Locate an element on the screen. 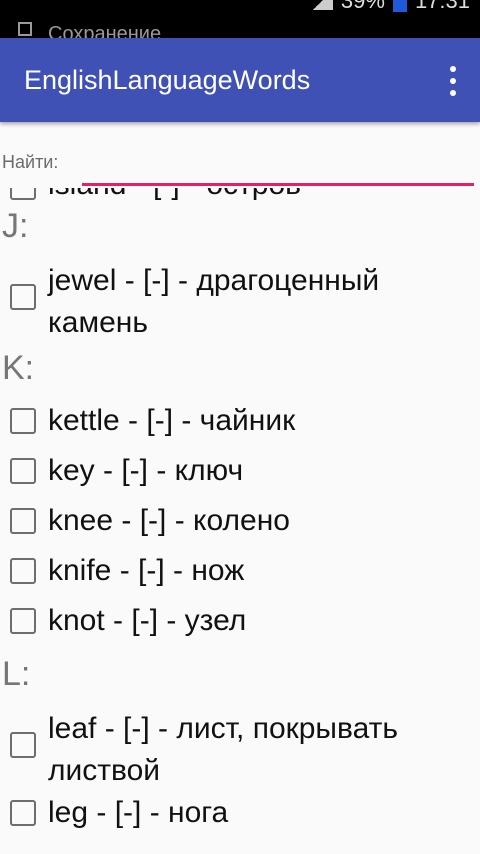 The image size is (480, 854). word-text: leg - [-] - нога is located at coordinates (138, 812).